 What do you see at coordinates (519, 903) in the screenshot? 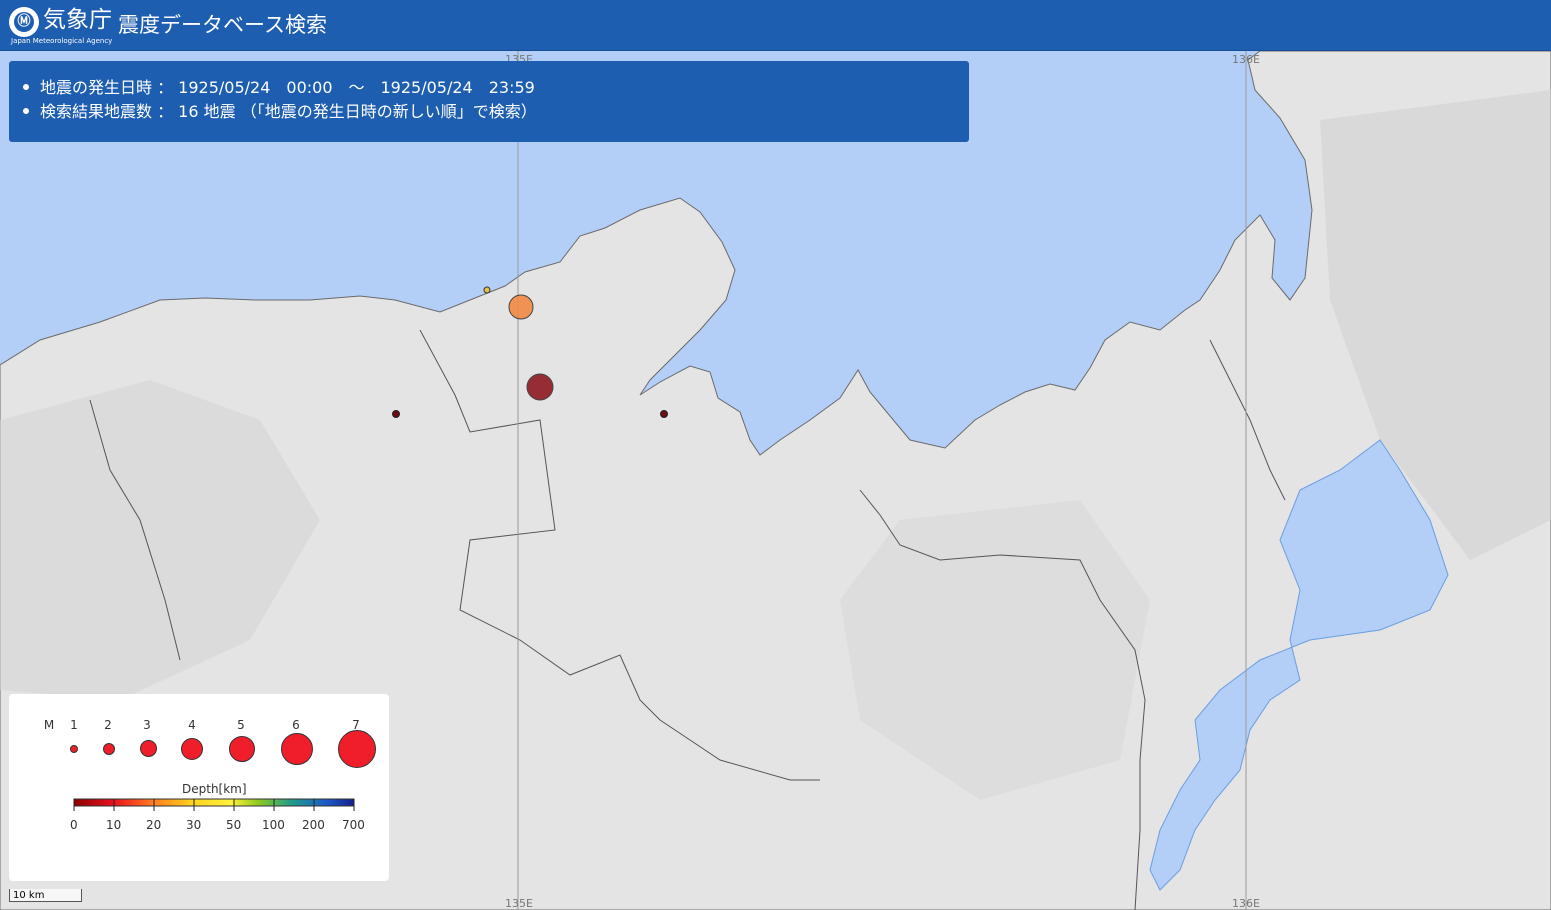
I see `grid-label-135e-bottom: 135E` at bounding box center [519, 903].